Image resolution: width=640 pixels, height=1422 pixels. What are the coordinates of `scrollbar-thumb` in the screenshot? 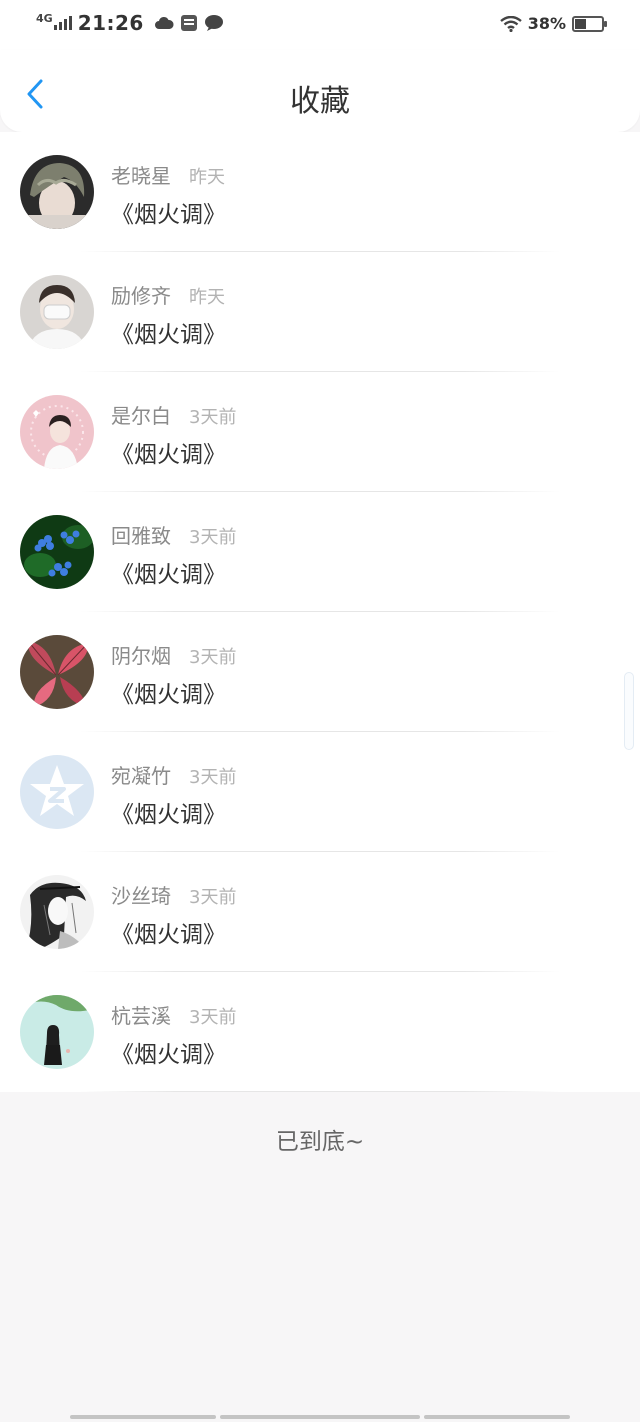 It's located at (629, 711).